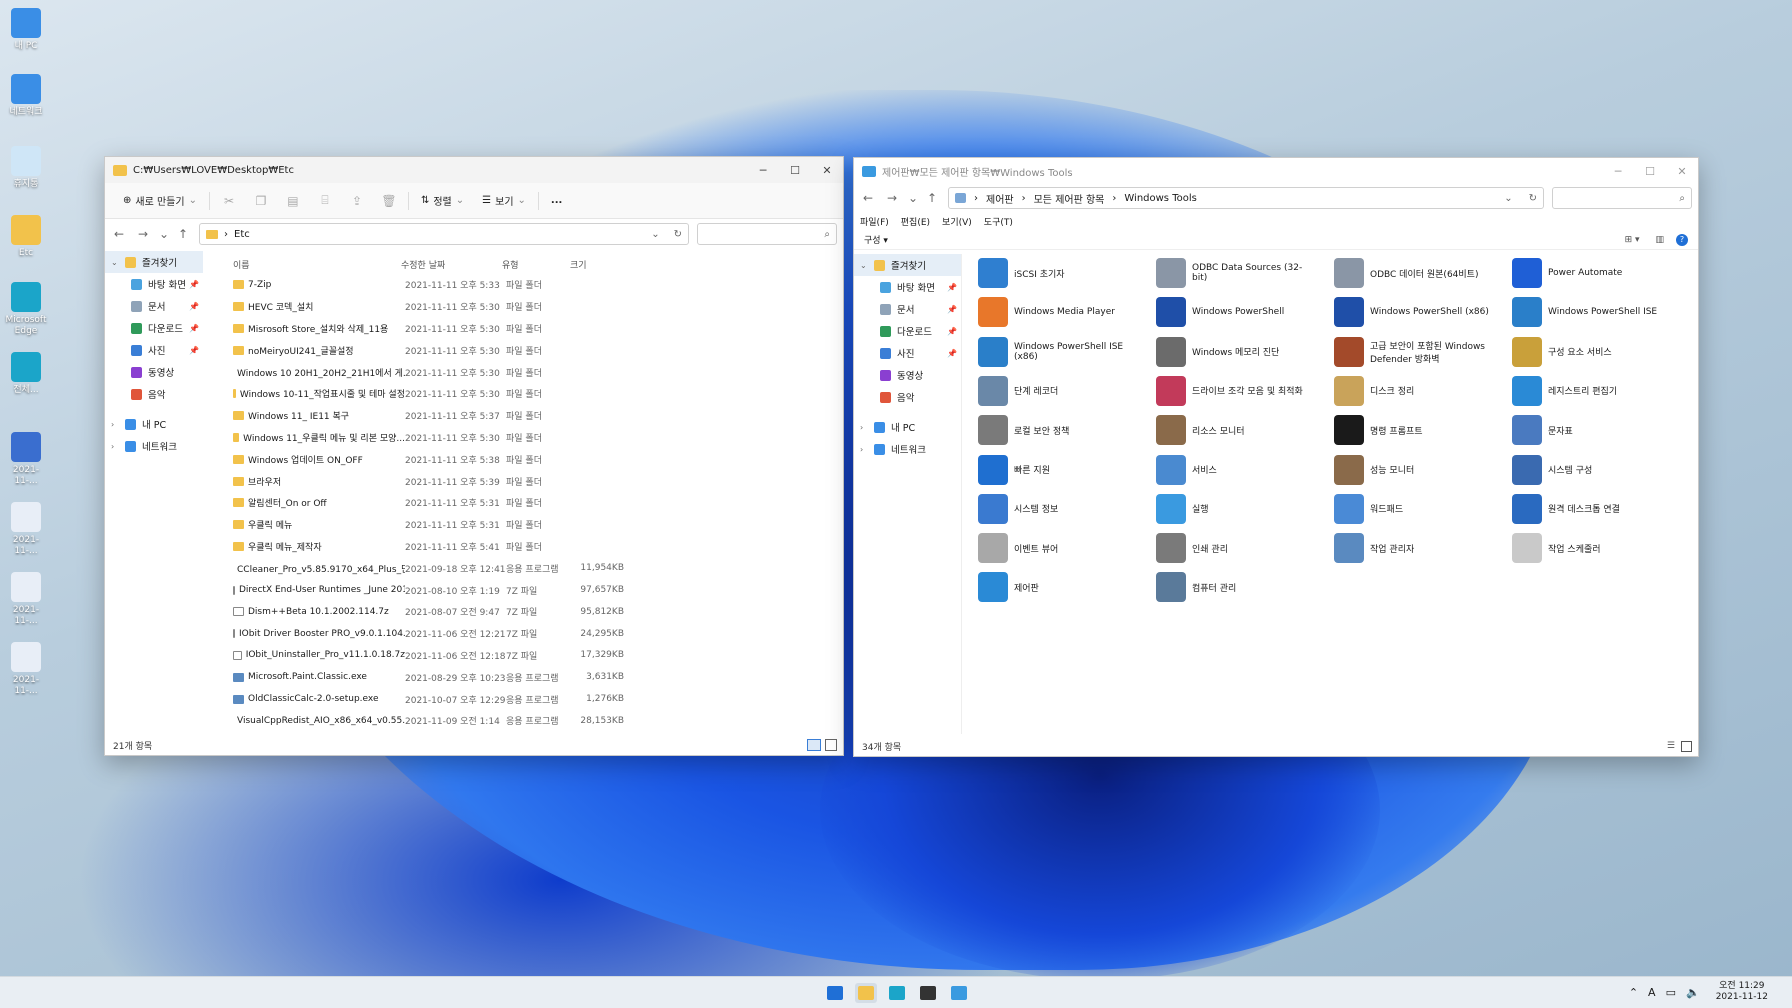 Image resolution: width=1792 pixels, height=1008 pixels. What do you see at coordinates (451, 264) in the screenshot?
I see `column-header-date: 수정한 날짜` at bounding box center [451, 264].